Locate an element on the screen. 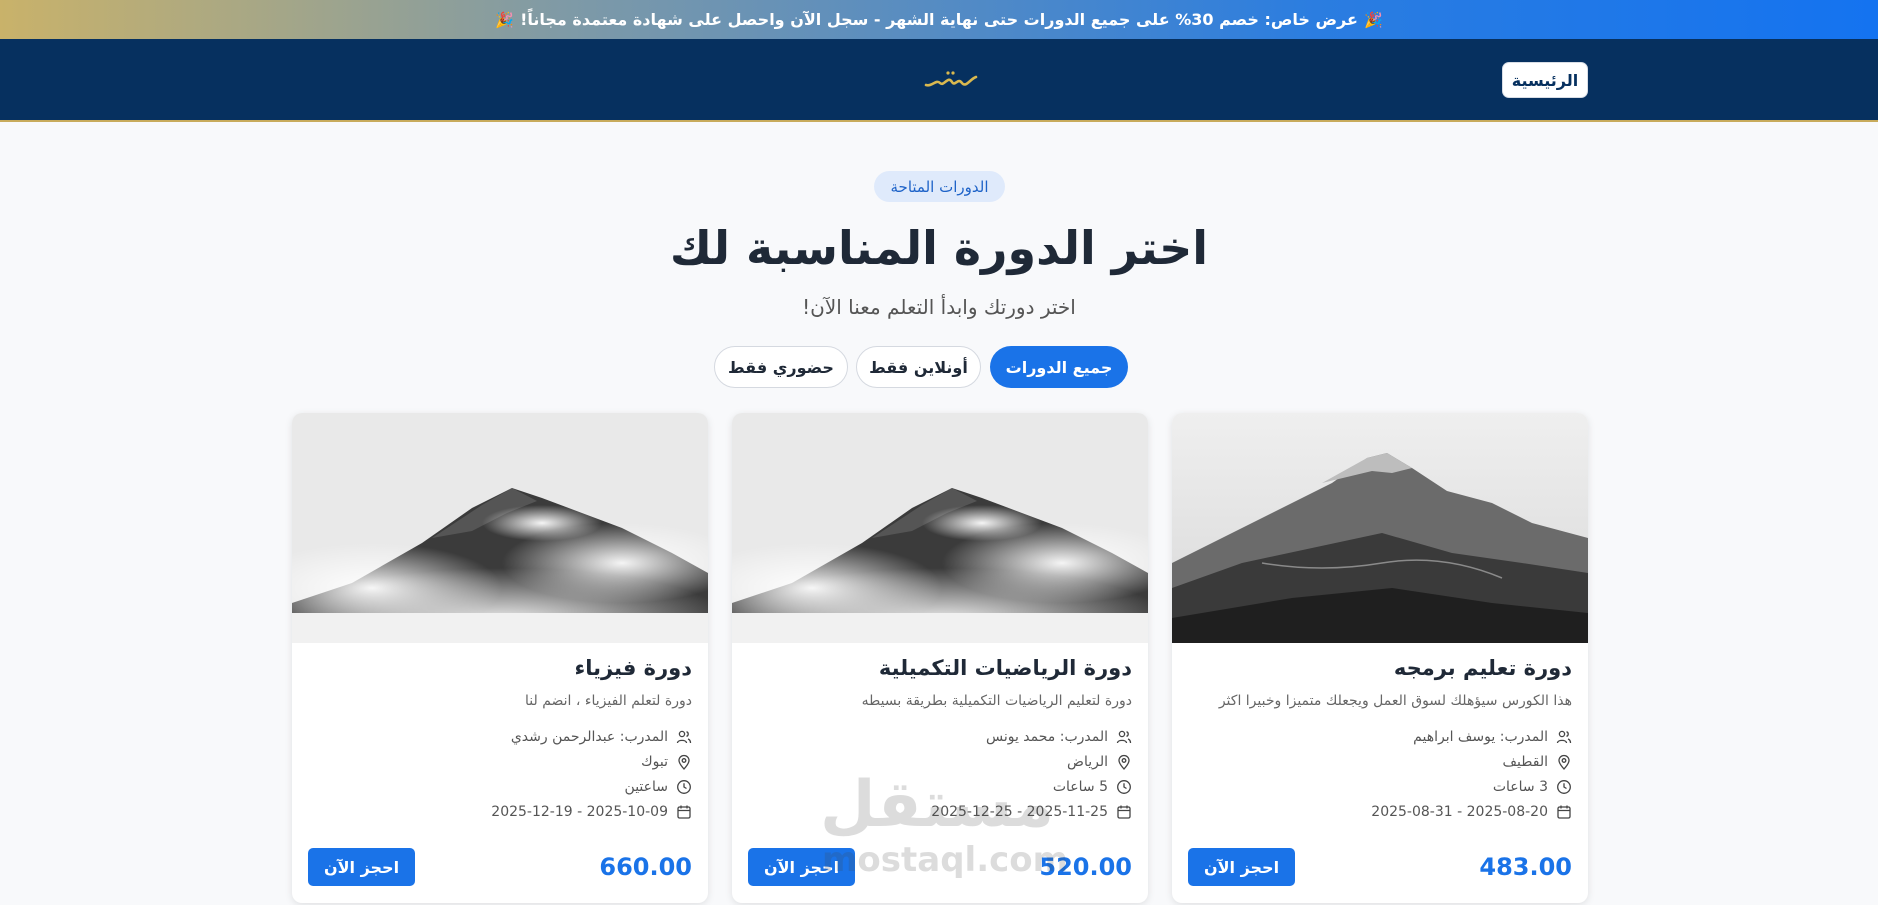  course-duration: 3 ساعات is located at coordinates (1532, 787).